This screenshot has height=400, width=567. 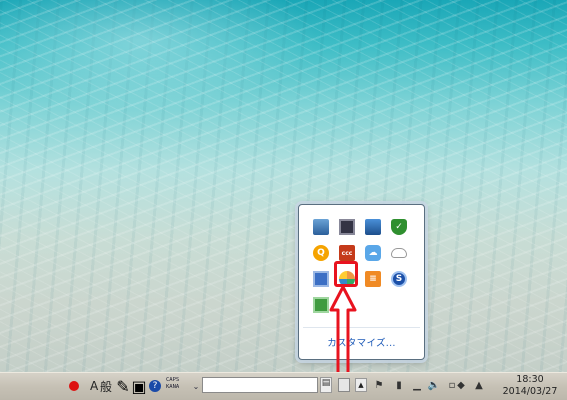 I want to click on volume-icon: 🔈, so click(x=434, y=385).